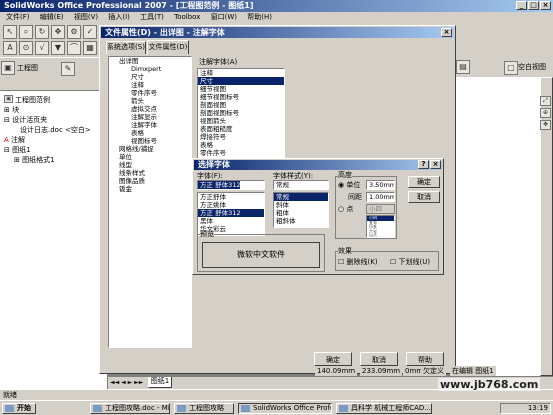 Image resolution: width=553 pixels, height=415 pixels. What do you see at coordinates (119, 17) in the screenshot?
I see `menu-insert: 插入(I)` at bounding box center [119, 17].